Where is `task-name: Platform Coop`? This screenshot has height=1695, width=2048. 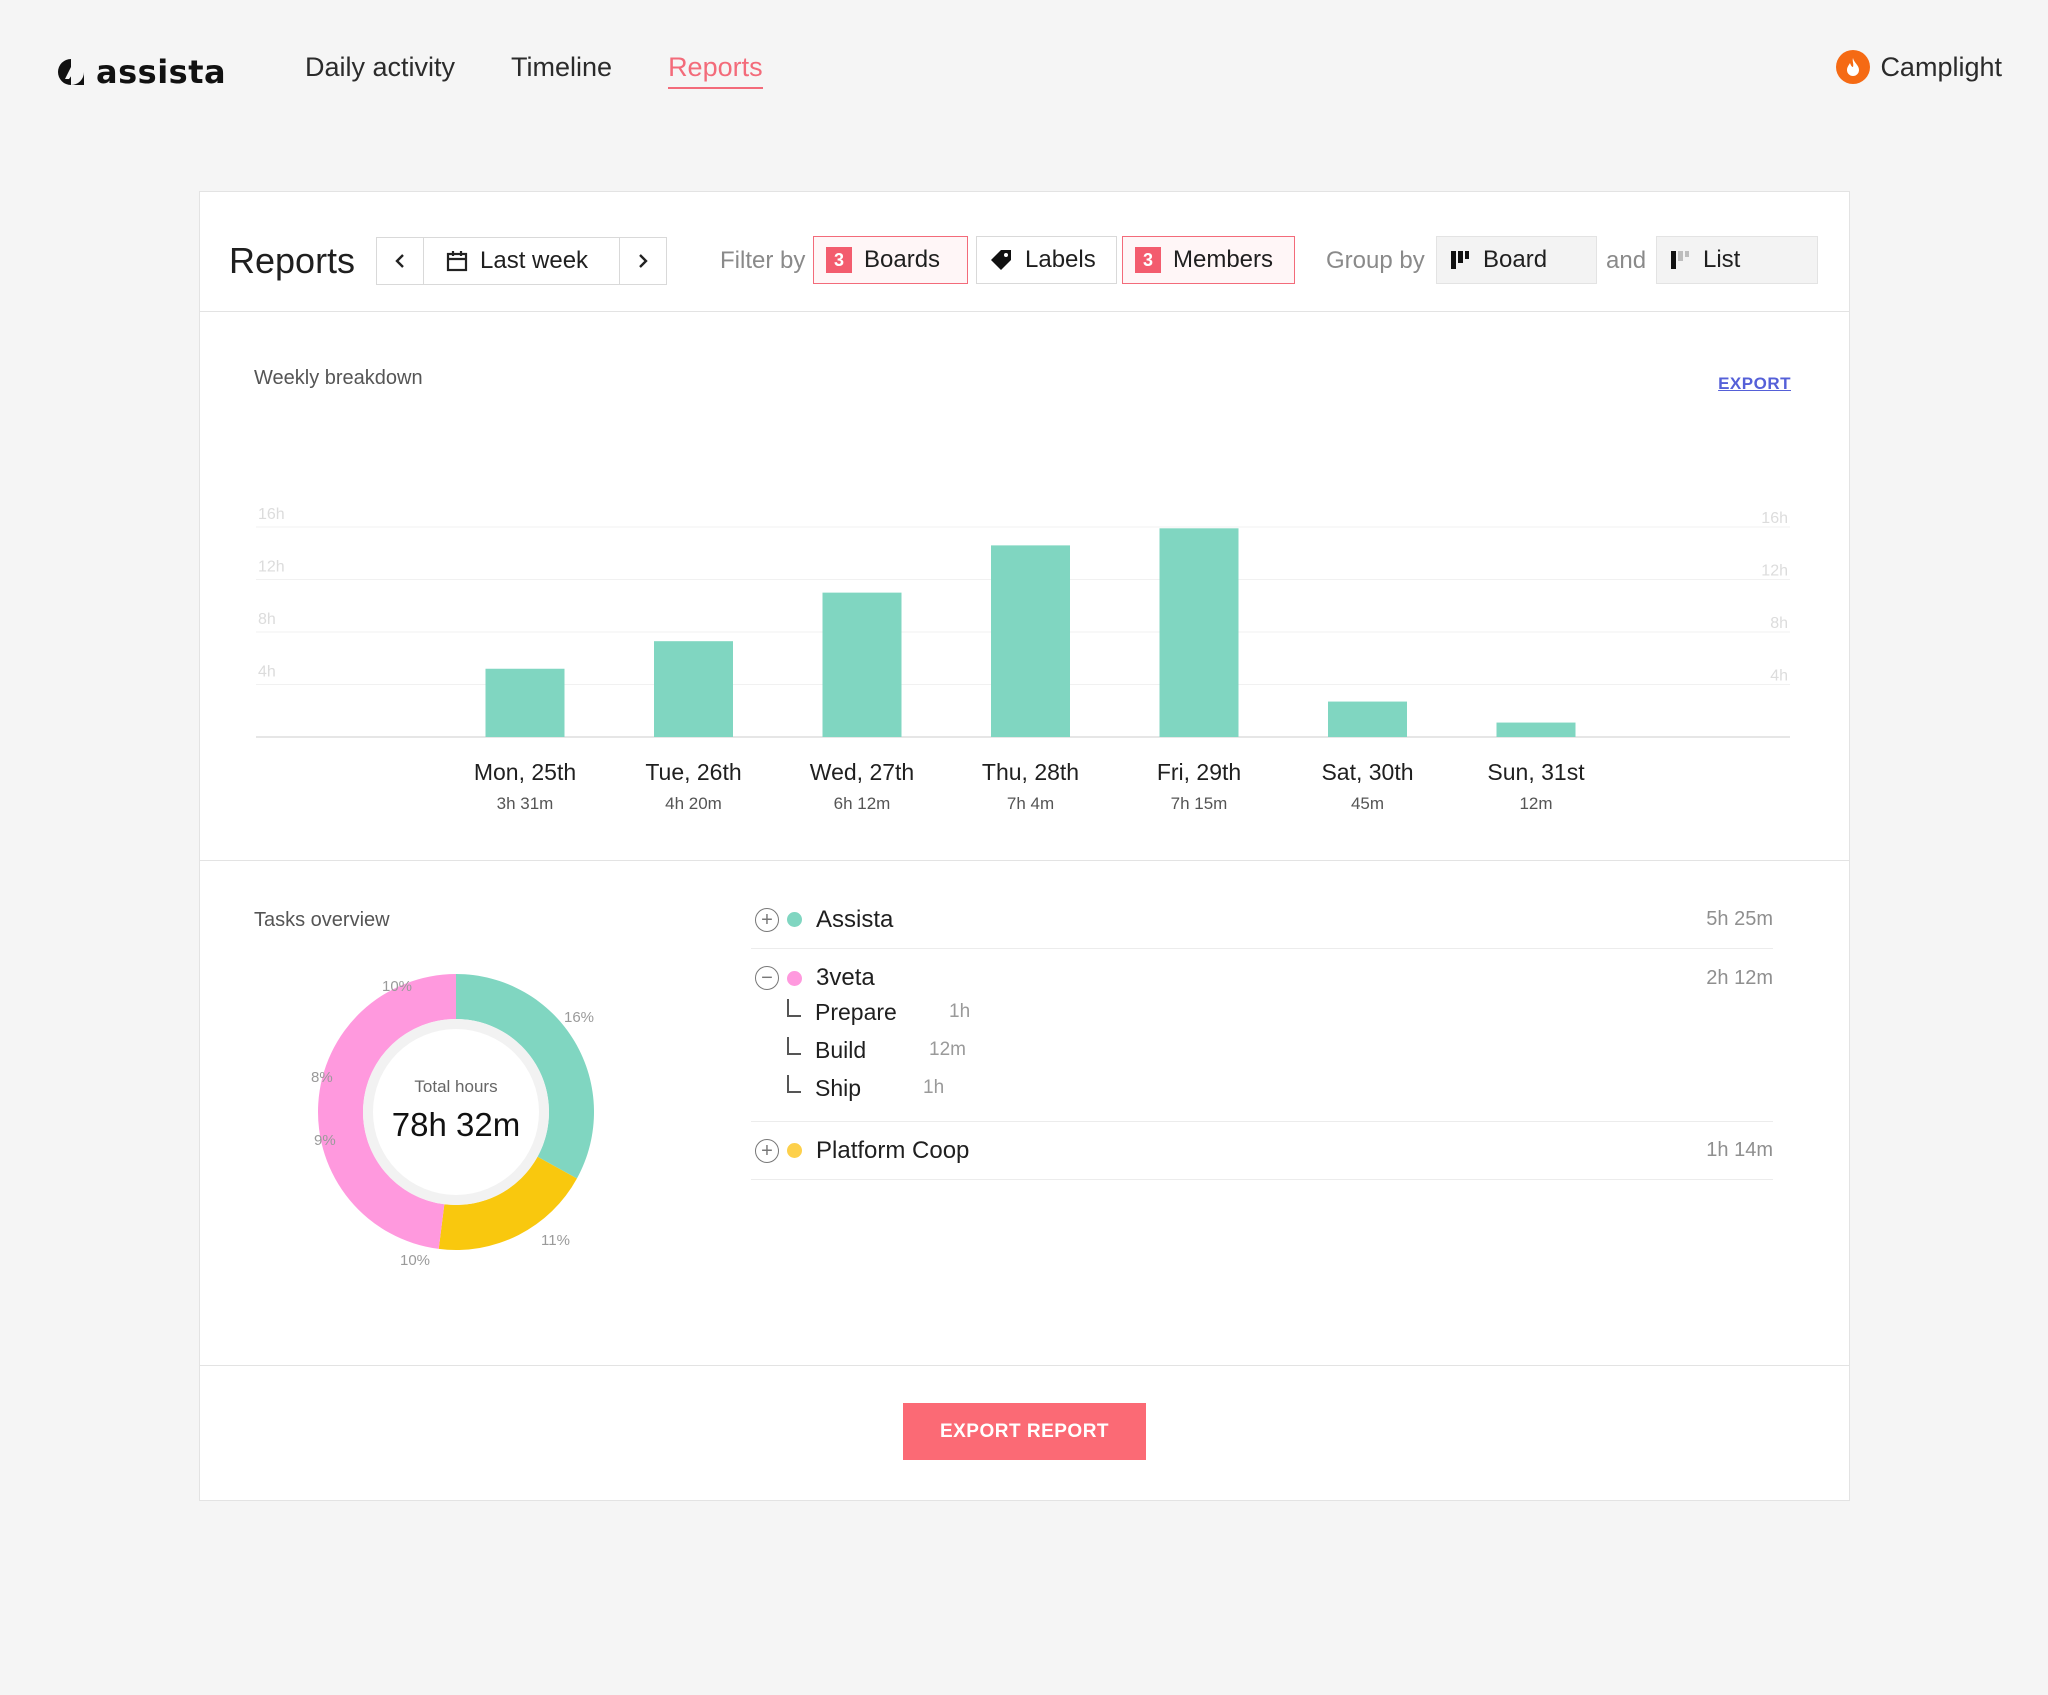
task-name: Platform Coop is located at coordinates (893, 1150).